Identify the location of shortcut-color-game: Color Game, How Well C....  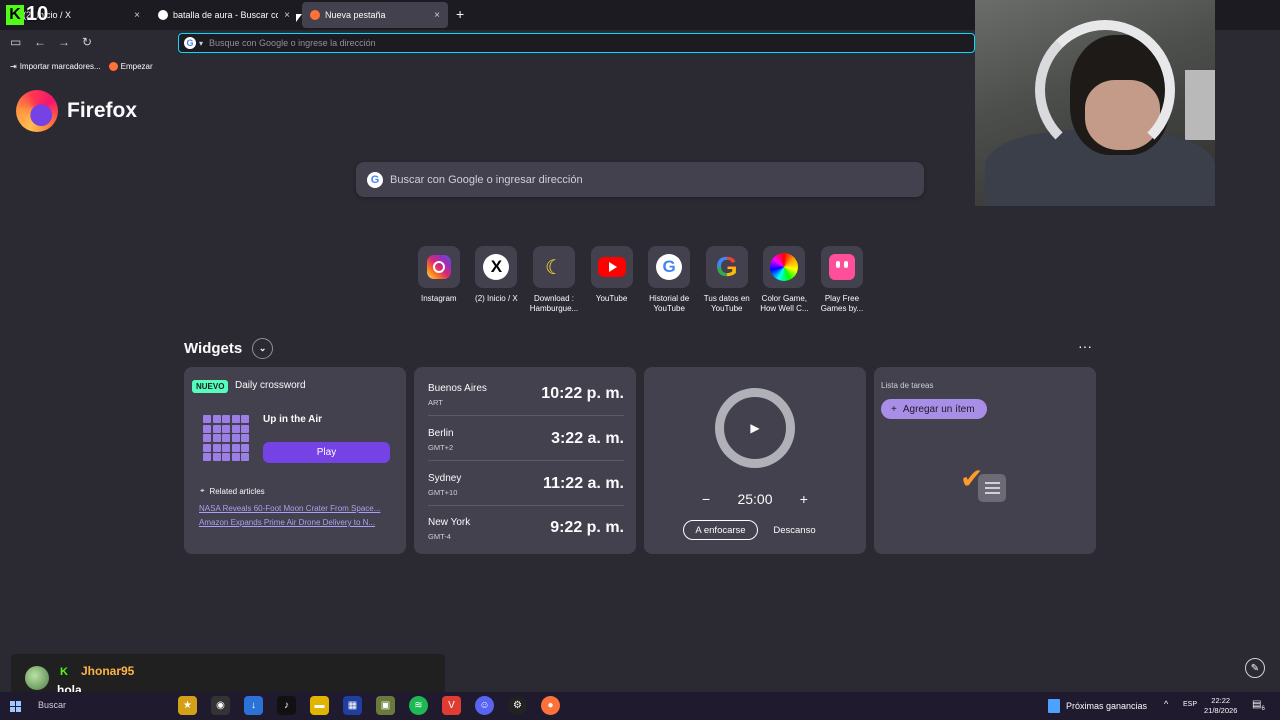
(785, 280).